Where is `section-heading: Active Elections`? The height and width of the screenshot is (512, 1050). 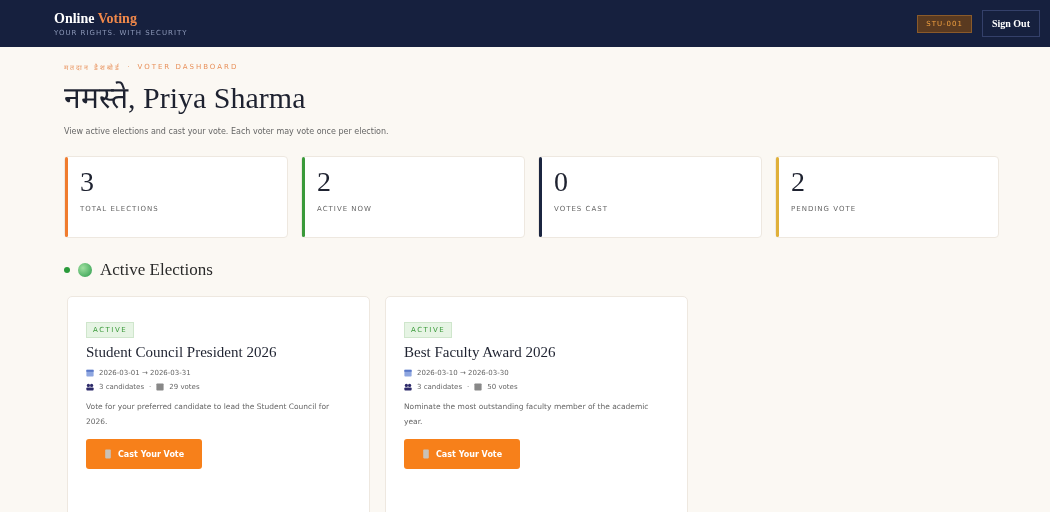
section-heading: Active Elections is located at coordinates (156, 270).